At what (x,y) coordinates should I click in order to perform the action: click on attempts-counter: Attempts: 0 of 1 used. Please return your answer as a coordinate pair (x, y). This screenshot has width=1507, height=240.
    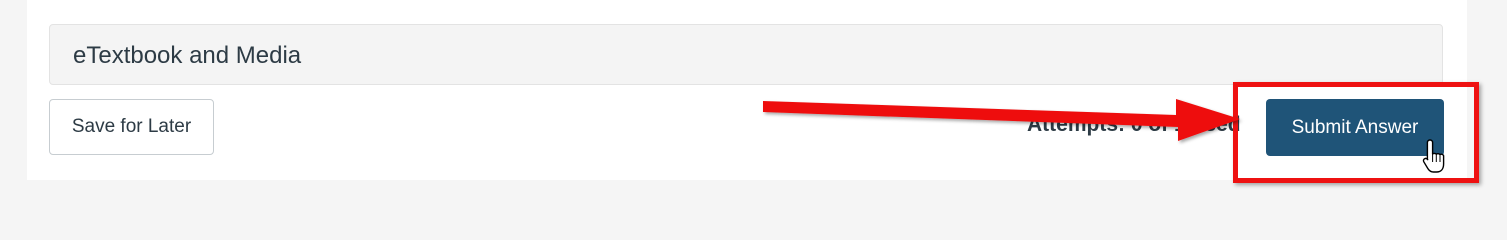
    Looking at the image, I should click on (1134, 124).